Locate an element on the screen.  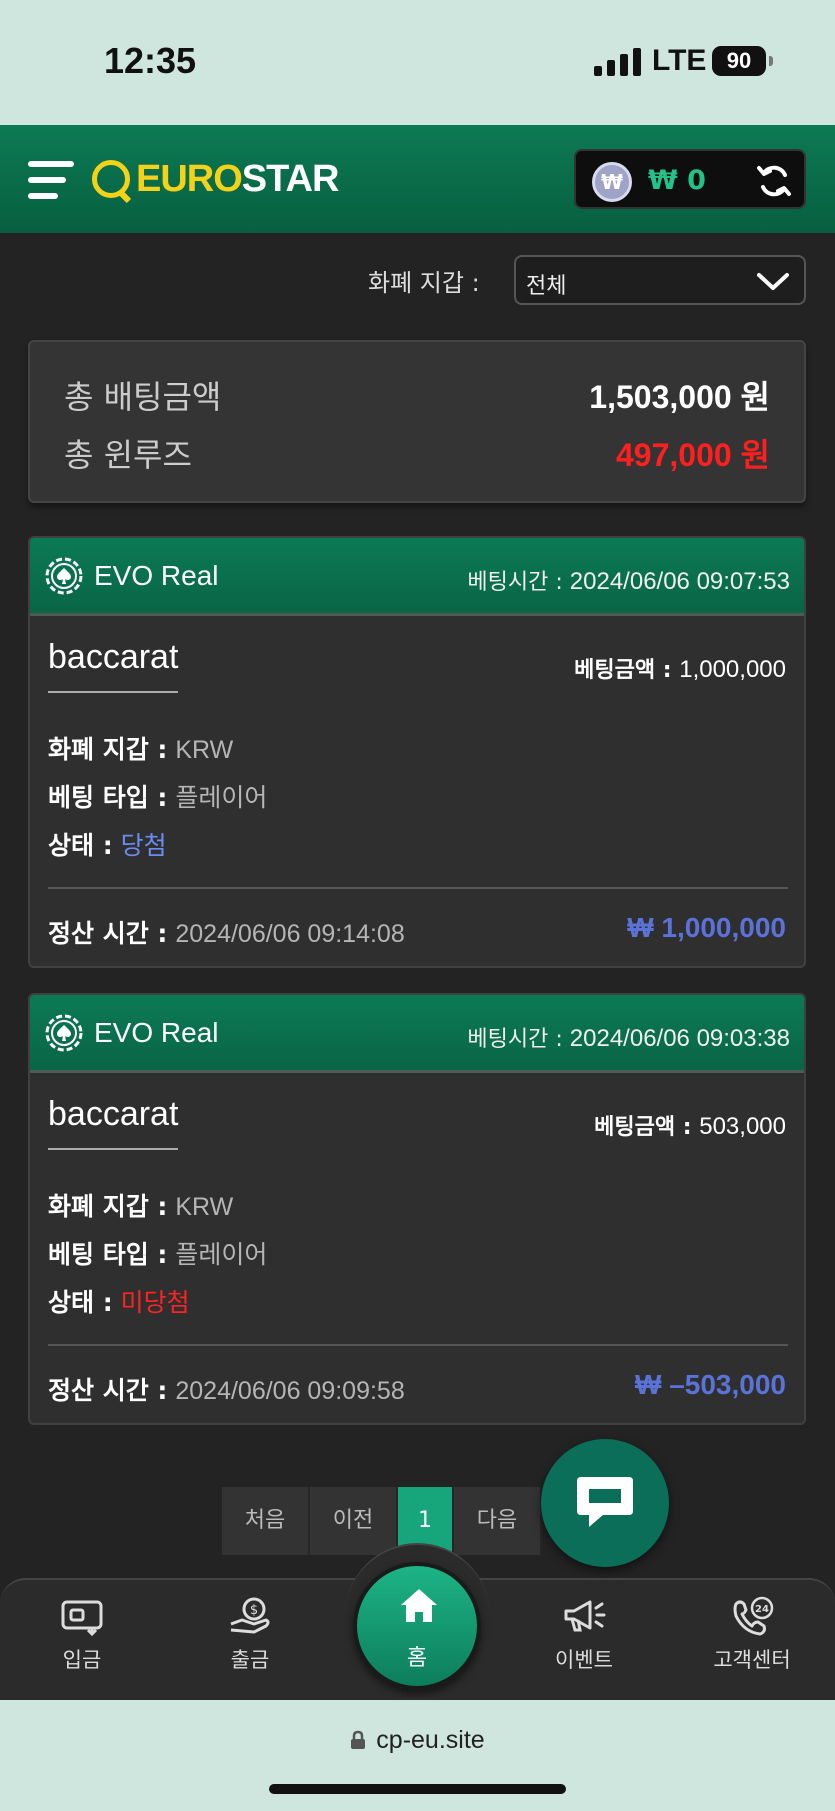
url-text: cp-eu.site is located at coordinates (430, 1740).